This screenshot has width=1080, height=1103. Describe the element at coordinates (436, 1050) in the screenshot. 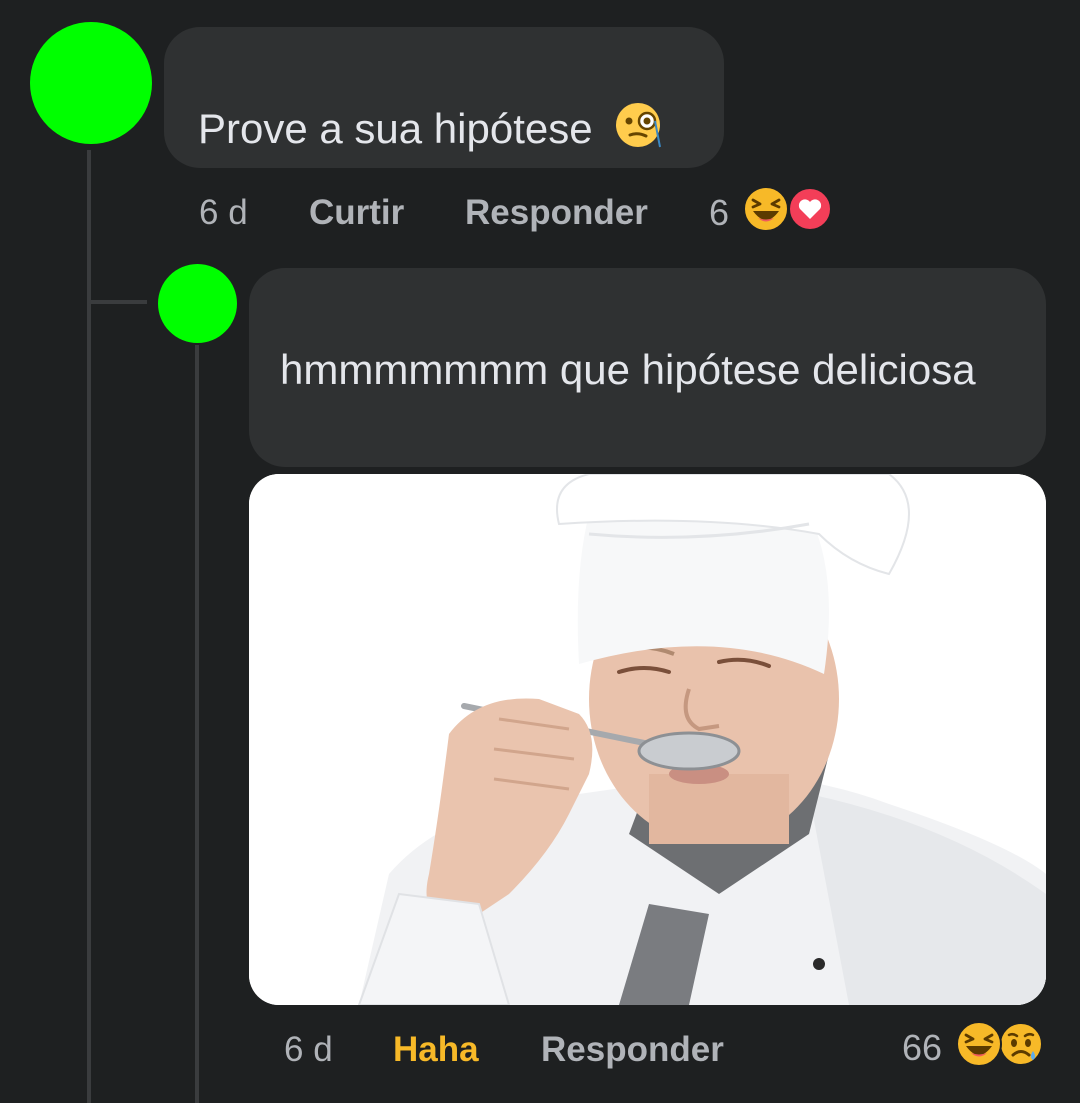

I see `haha-button: Haha` at that location.